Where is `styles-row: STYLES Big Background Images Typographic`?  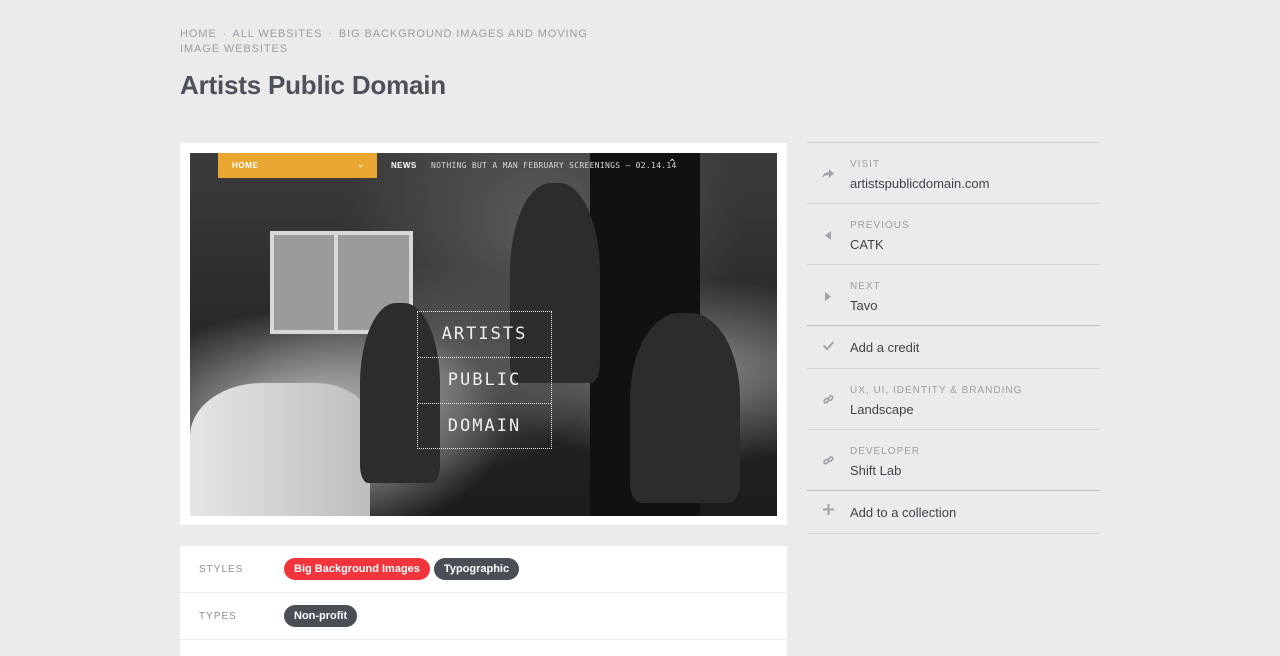 styles-row: STYLES Big Background Images Typographic is located at coordinates (483, 569).